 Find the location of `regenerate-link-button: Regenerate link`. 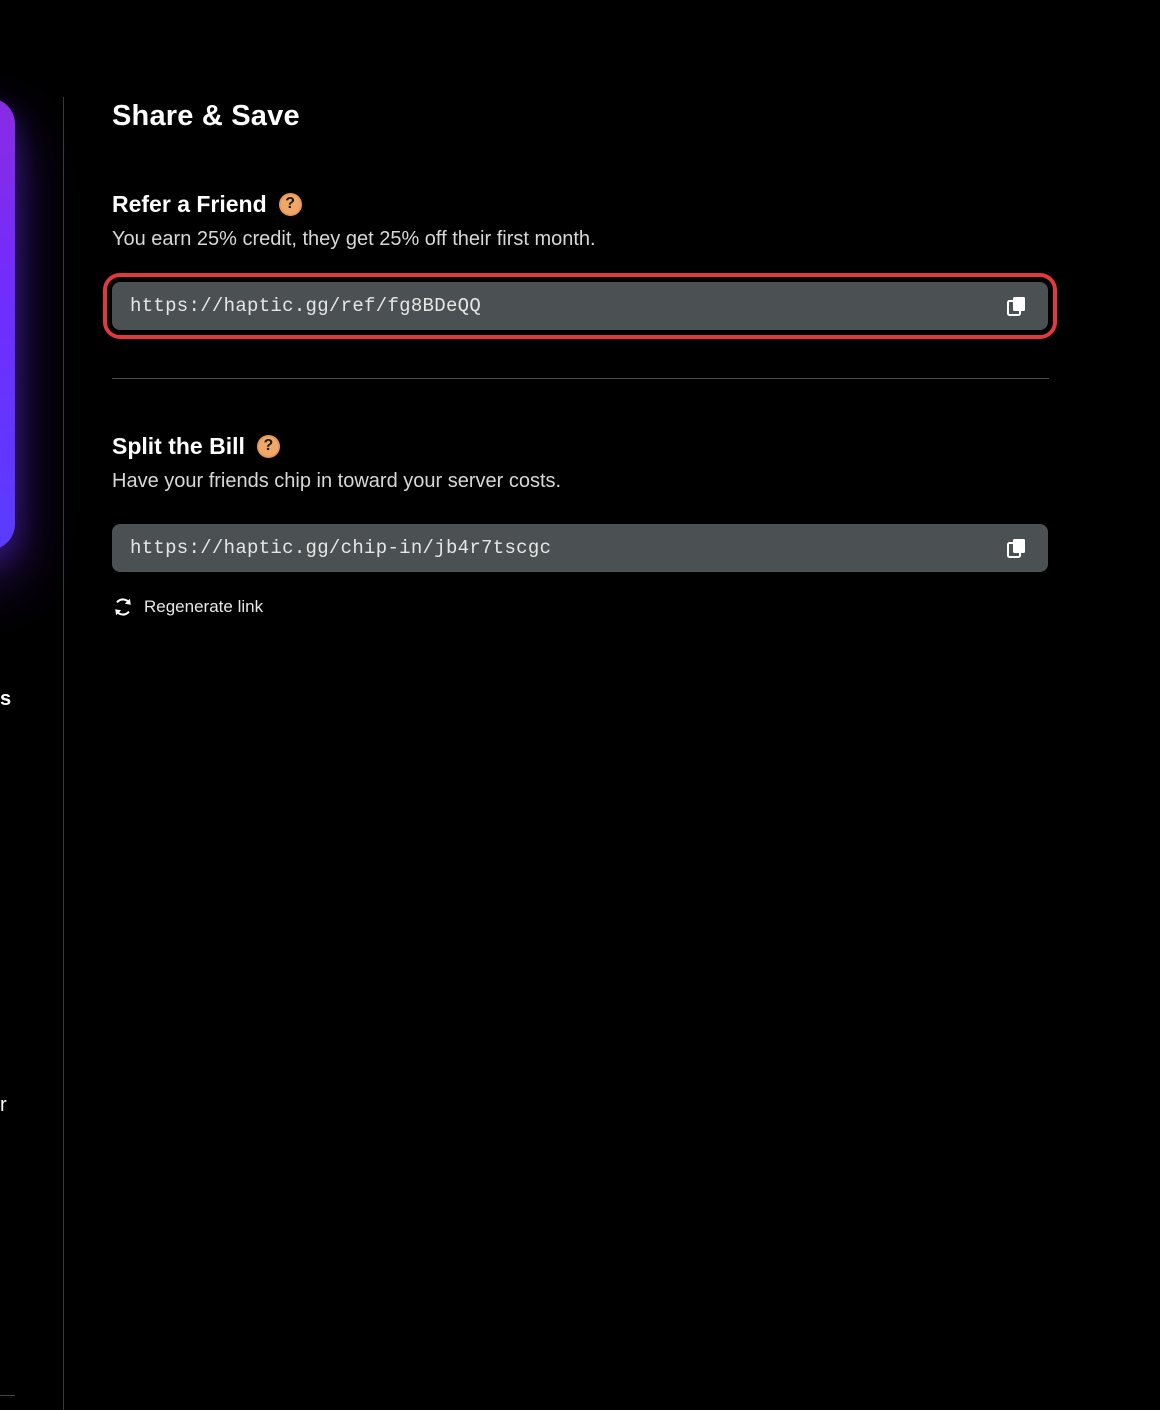

regenerate-link-button: Regenerate link is located at coordinates (187, 607).